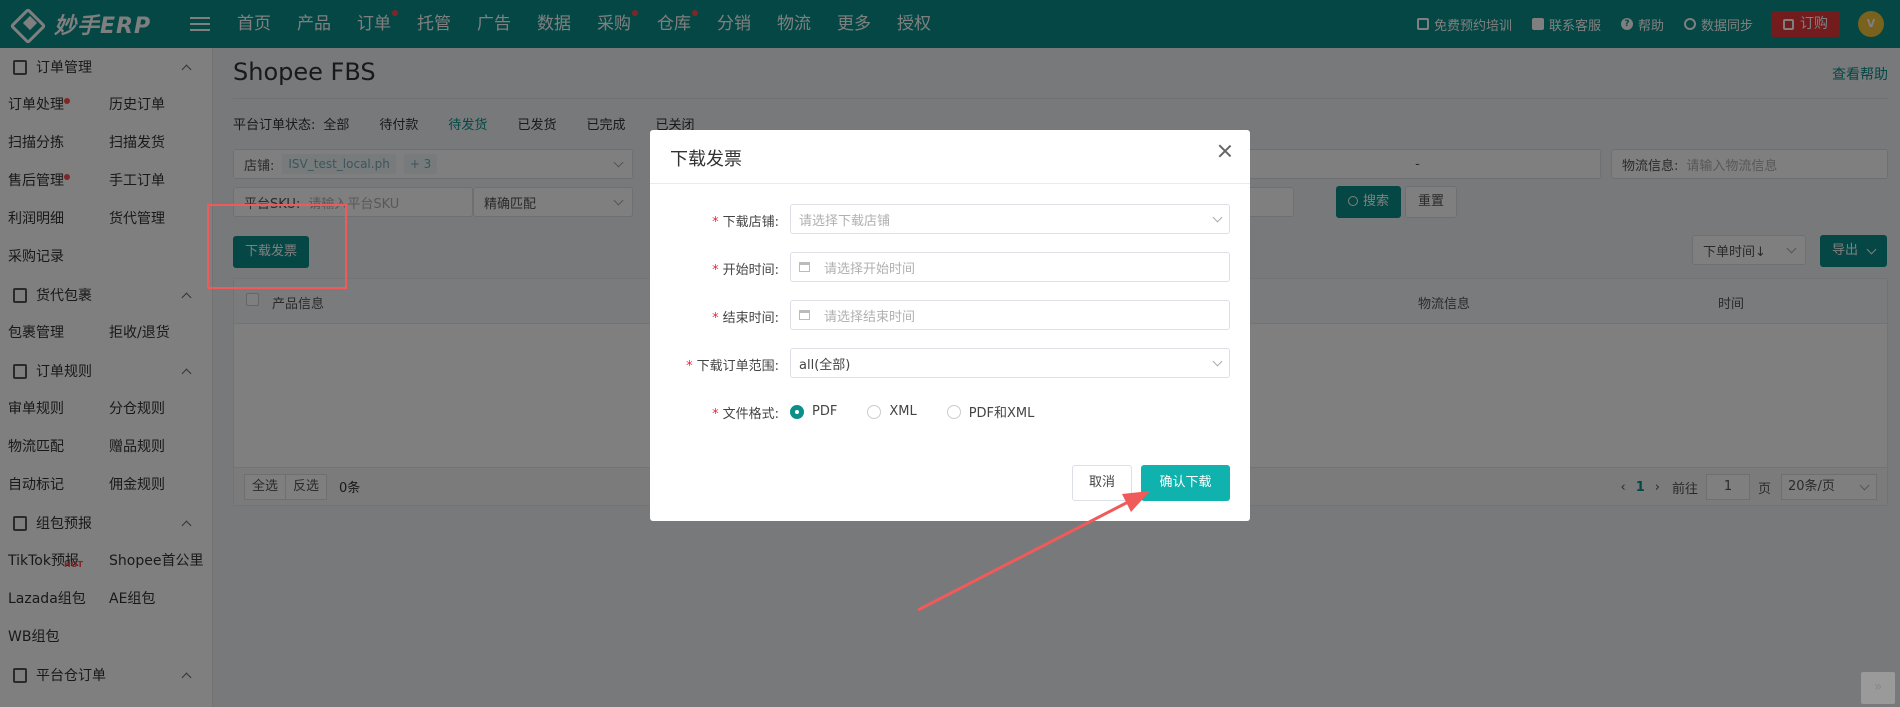 This screenshot has height=707, width=1900. Describe the element at coordinates (870, 269) in the screenshot. I see `start-placeholder: 请选择开始时间` at that location.